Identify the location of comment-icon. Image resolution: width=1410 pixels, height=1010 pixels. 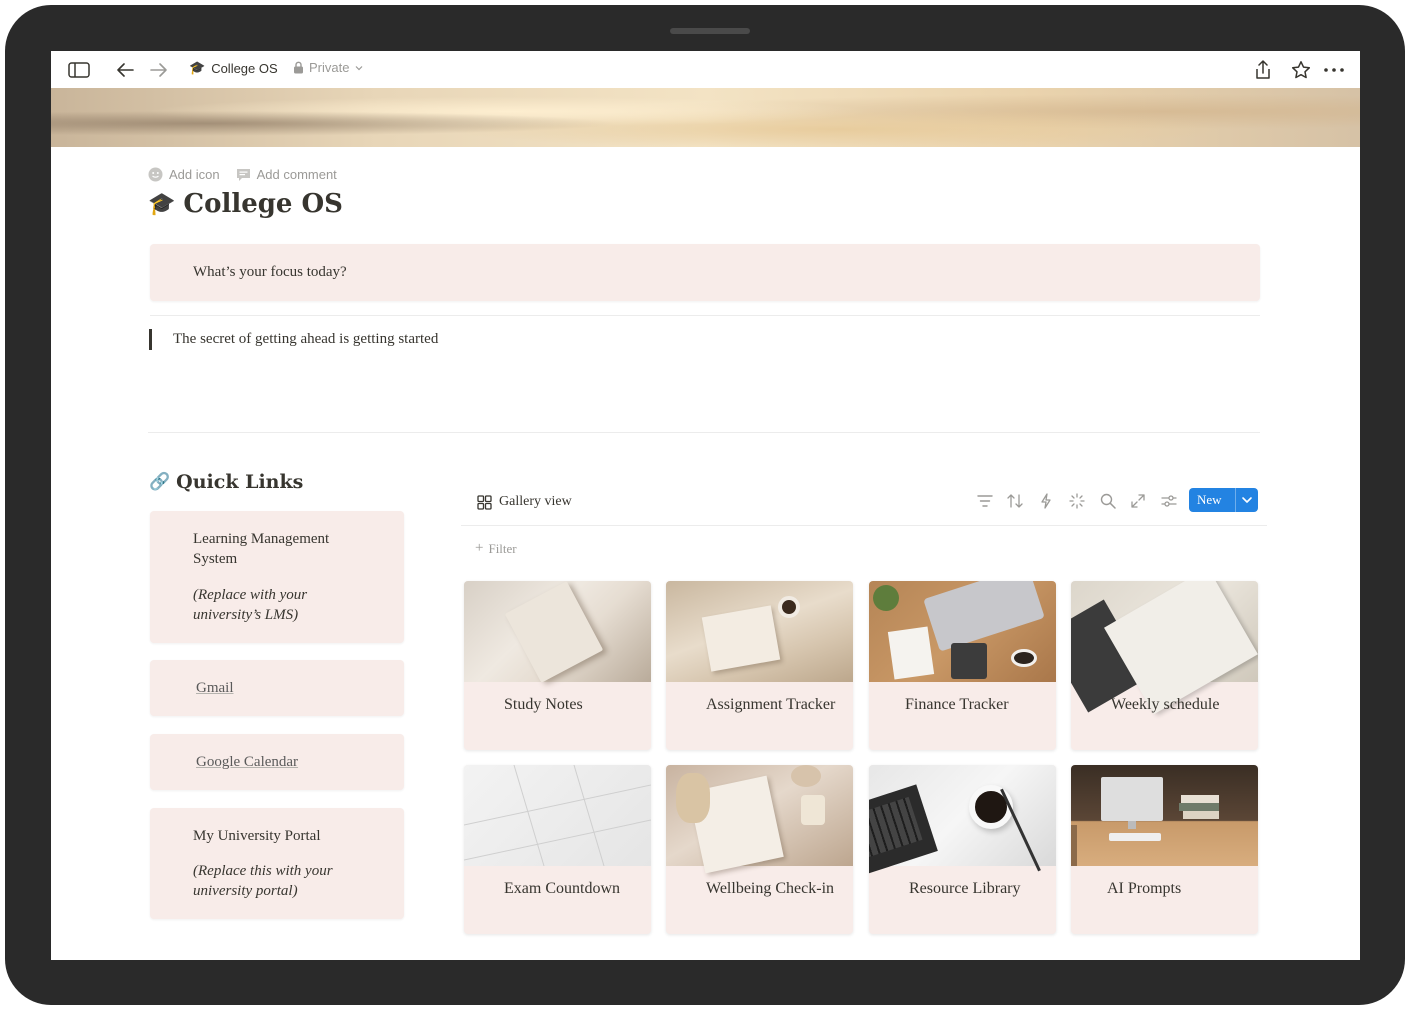
(243, 174).